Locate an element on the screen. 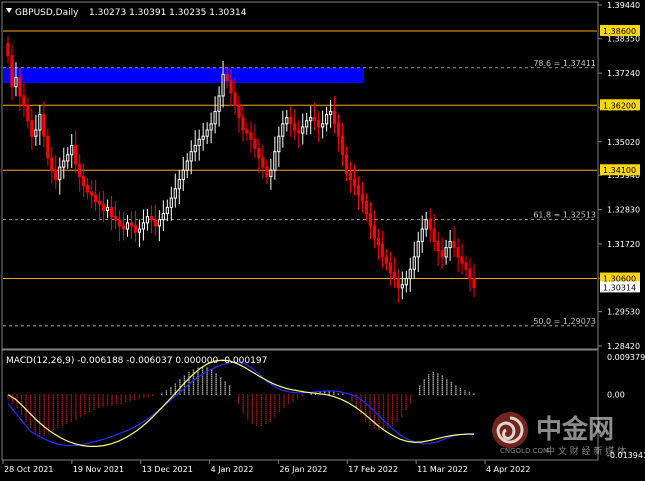  fib-label: 61.8 = 1.32513 is located at coordinates (564, 214).